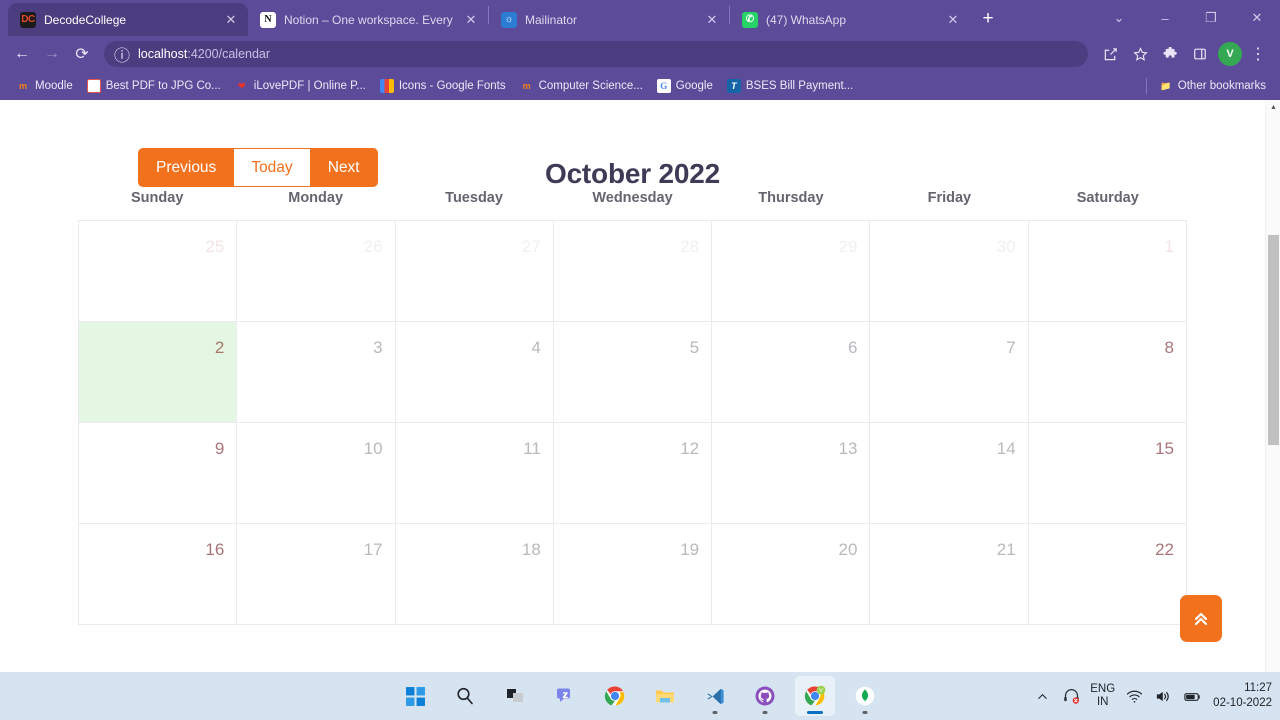 The height and width of the screenshot is (720, 1280). I want to click on calendar-day-cell: 20, so click(791, 574).